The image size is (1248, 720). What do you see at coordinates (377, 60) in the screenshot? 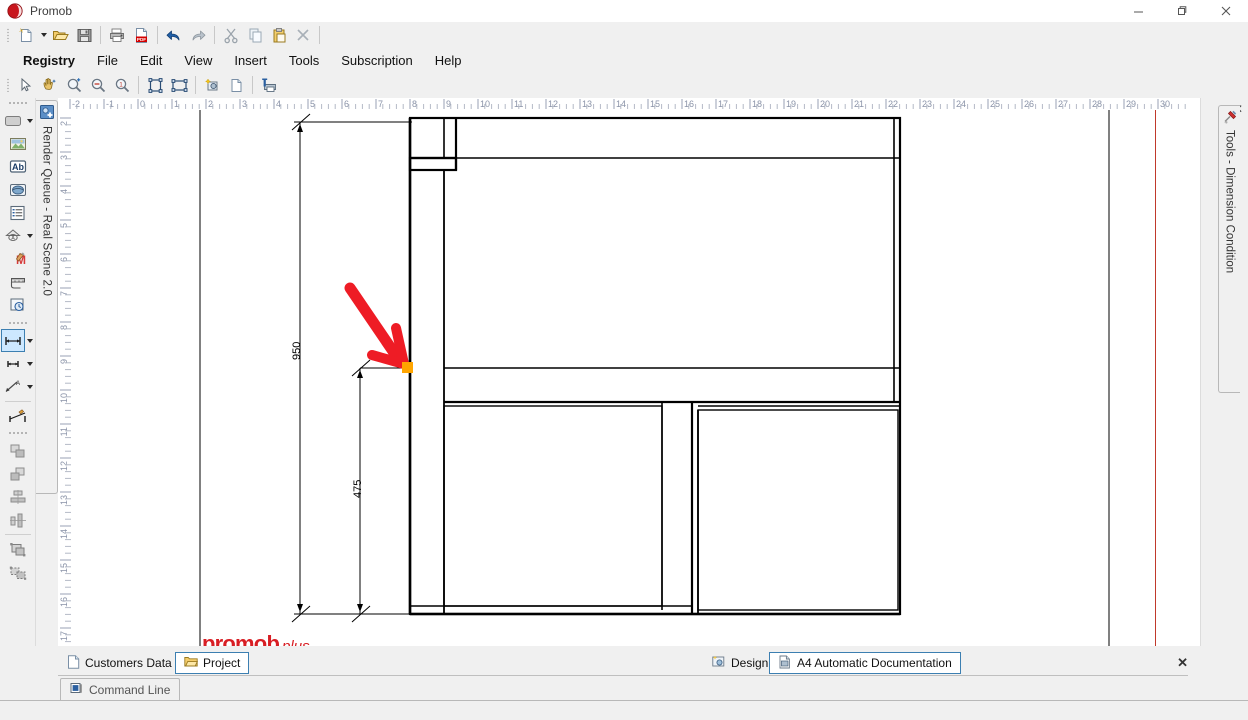
I see `menu-item-subscription: Subscription` at bounding box center [377, 60].